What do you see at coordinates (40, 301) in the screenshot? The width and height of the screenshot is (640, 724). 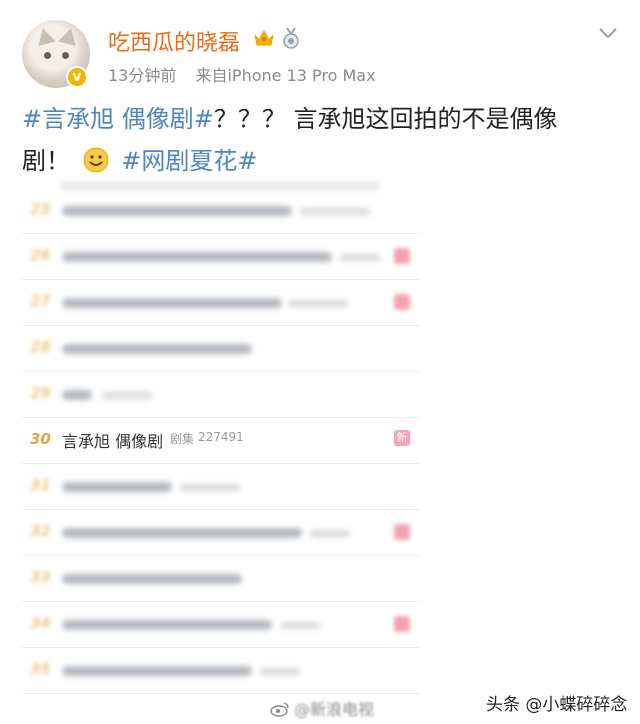 I see `rank-number: 27` at bounding box center [40, 301].